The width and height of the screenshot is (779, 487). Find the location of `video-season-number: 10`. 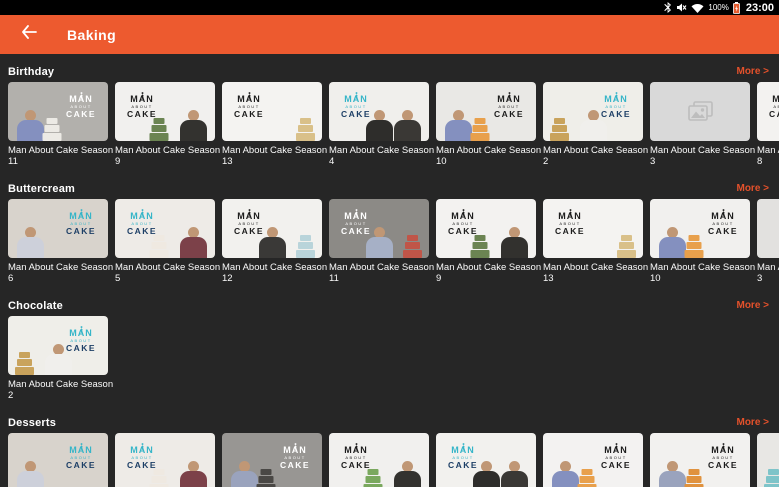

video-season-number: 10 is located at coordinates (655, 278).